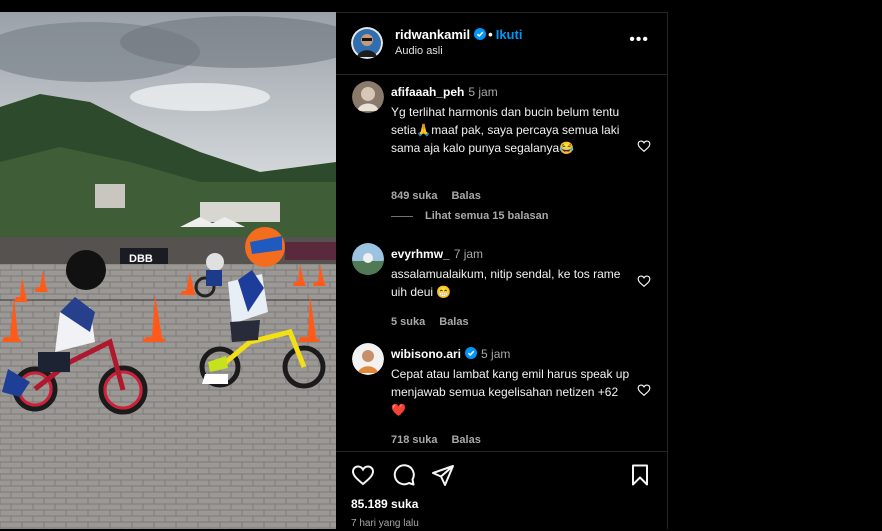 Image resolution: width=882 pixels, height=531 pixels. What do you see at coordinates (443, 475) in the screenshot?
I see `share-icon` at bounding box center [443, 475].